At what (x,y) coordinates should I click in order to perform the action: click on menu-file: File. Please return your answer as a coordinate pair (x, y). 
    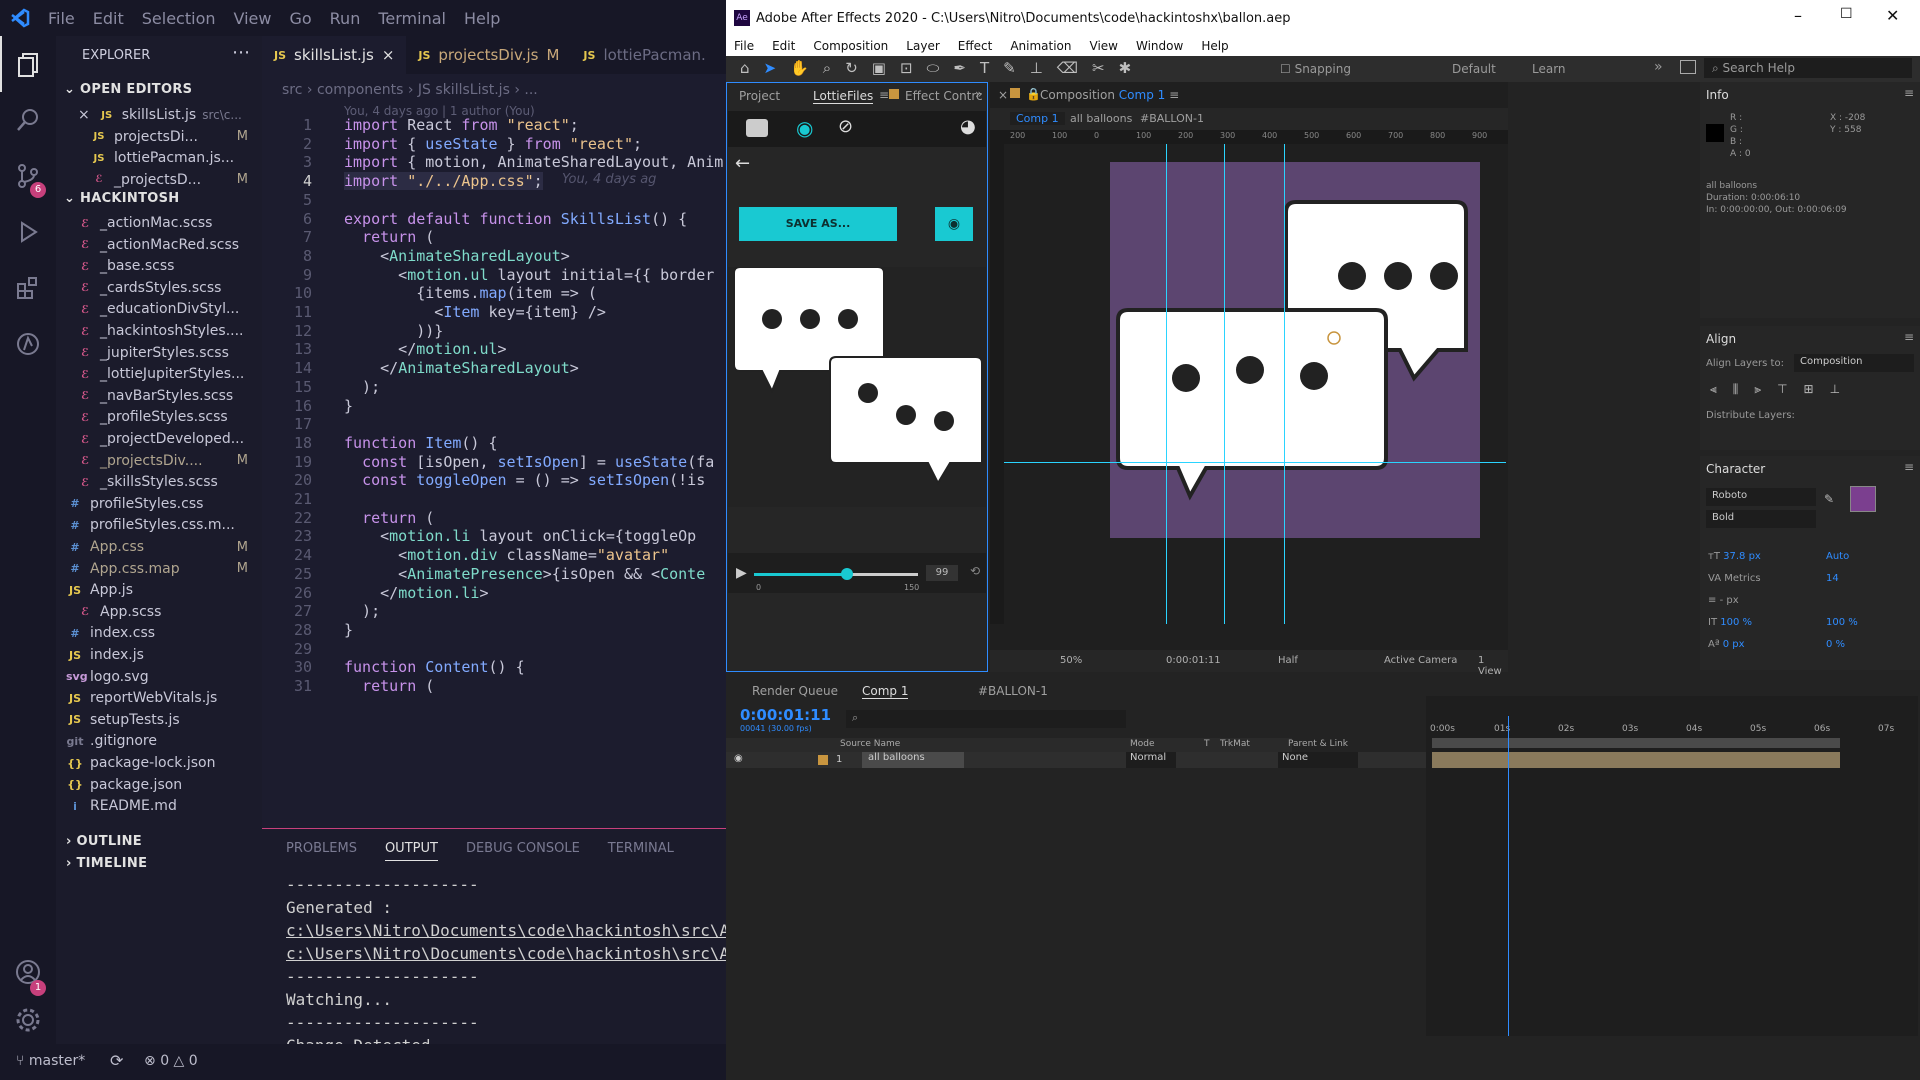
    Looking at the image, I should click on (61, 18).